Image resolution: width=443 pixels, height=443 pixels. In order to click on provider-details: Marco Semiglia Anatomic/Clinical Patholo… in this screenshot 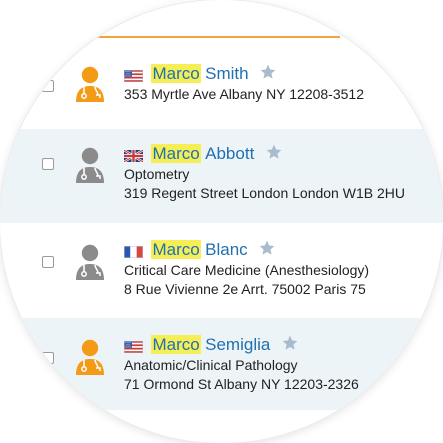, I will do `click(274, 364)`.